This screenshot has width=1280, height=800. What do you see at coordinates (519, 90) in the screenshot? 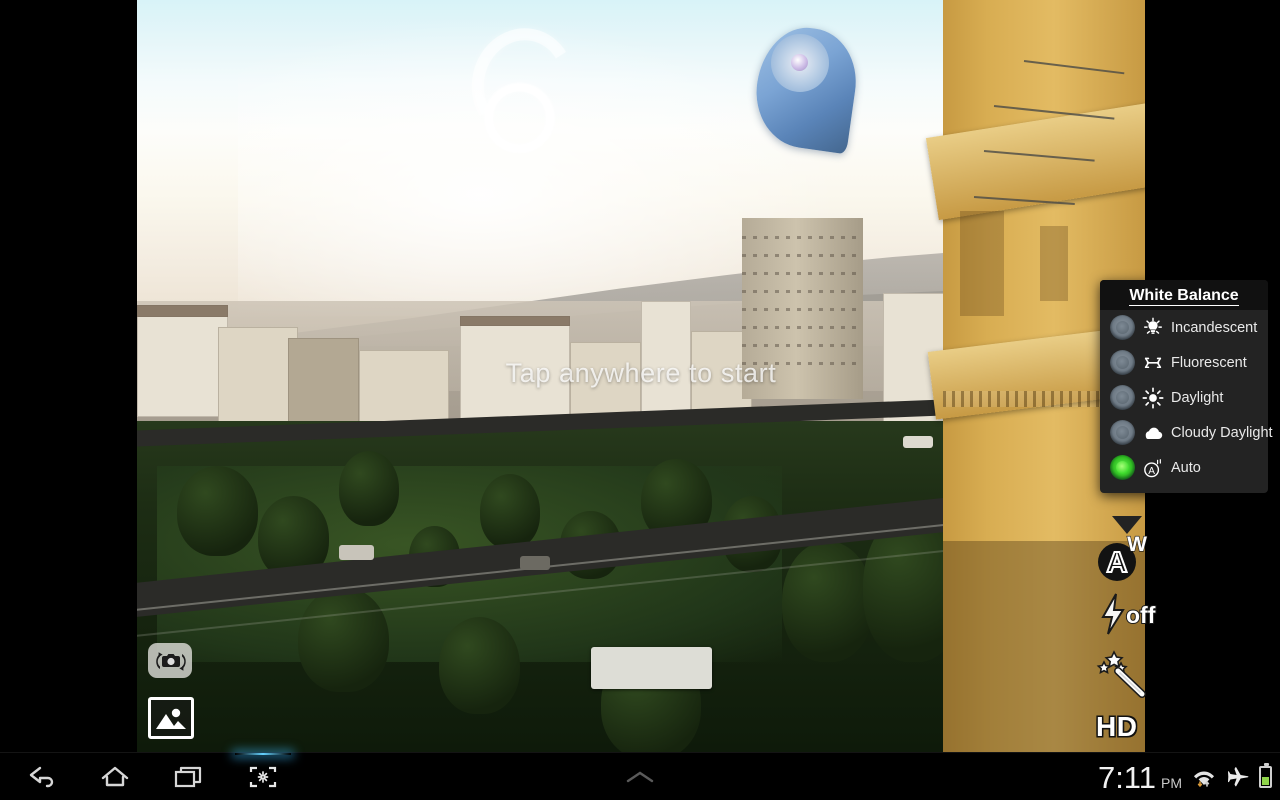
I see `white-swirl-graphic` at bounding box center [519, 90].